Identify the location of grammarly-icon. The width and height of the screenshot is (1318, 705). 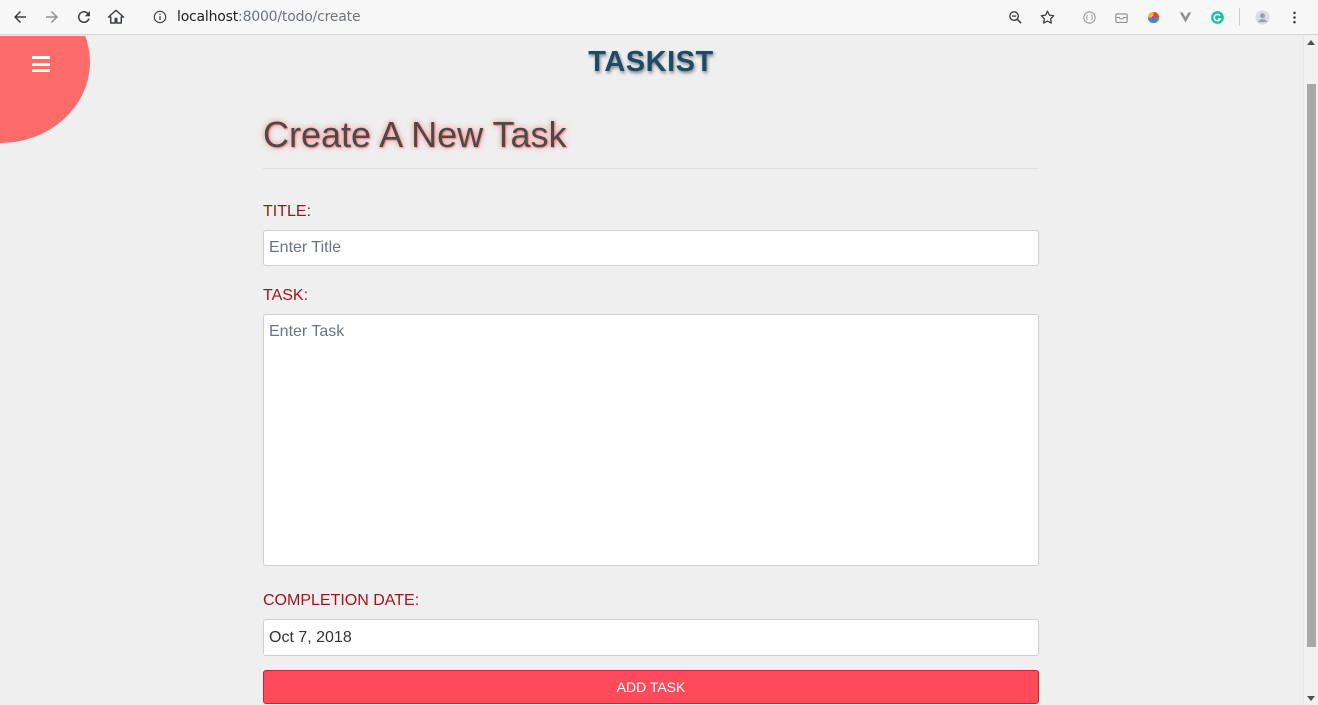
(1217, 17).